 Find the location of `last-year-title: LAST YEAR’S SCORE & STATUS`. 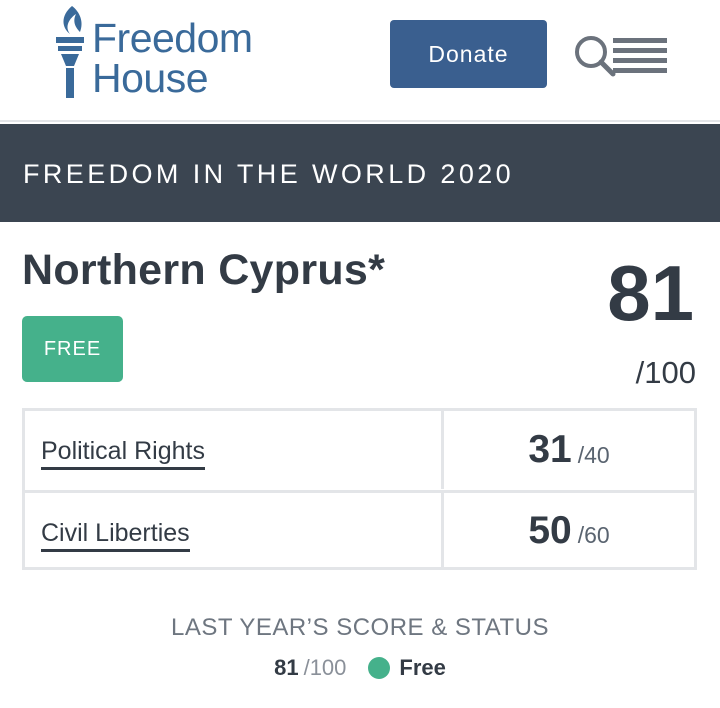

last-year-title: LAST YEAR’S SCORE & STATUS is located at coordinates (360, 627).